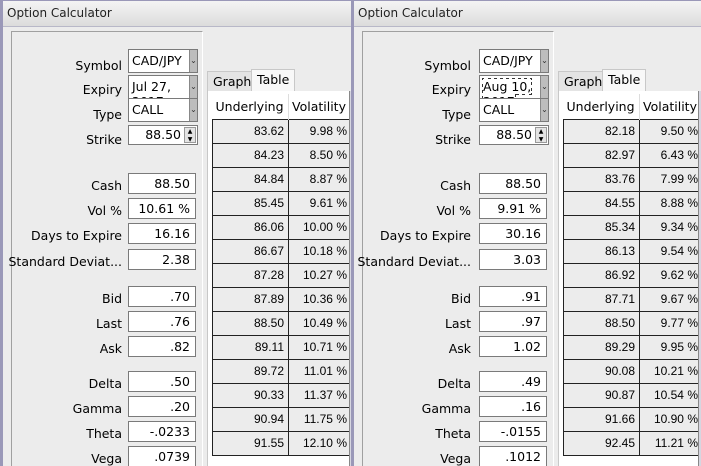 This screenshot has width=701, height=466. I want to click on field-label: Last, so click(457, 323).